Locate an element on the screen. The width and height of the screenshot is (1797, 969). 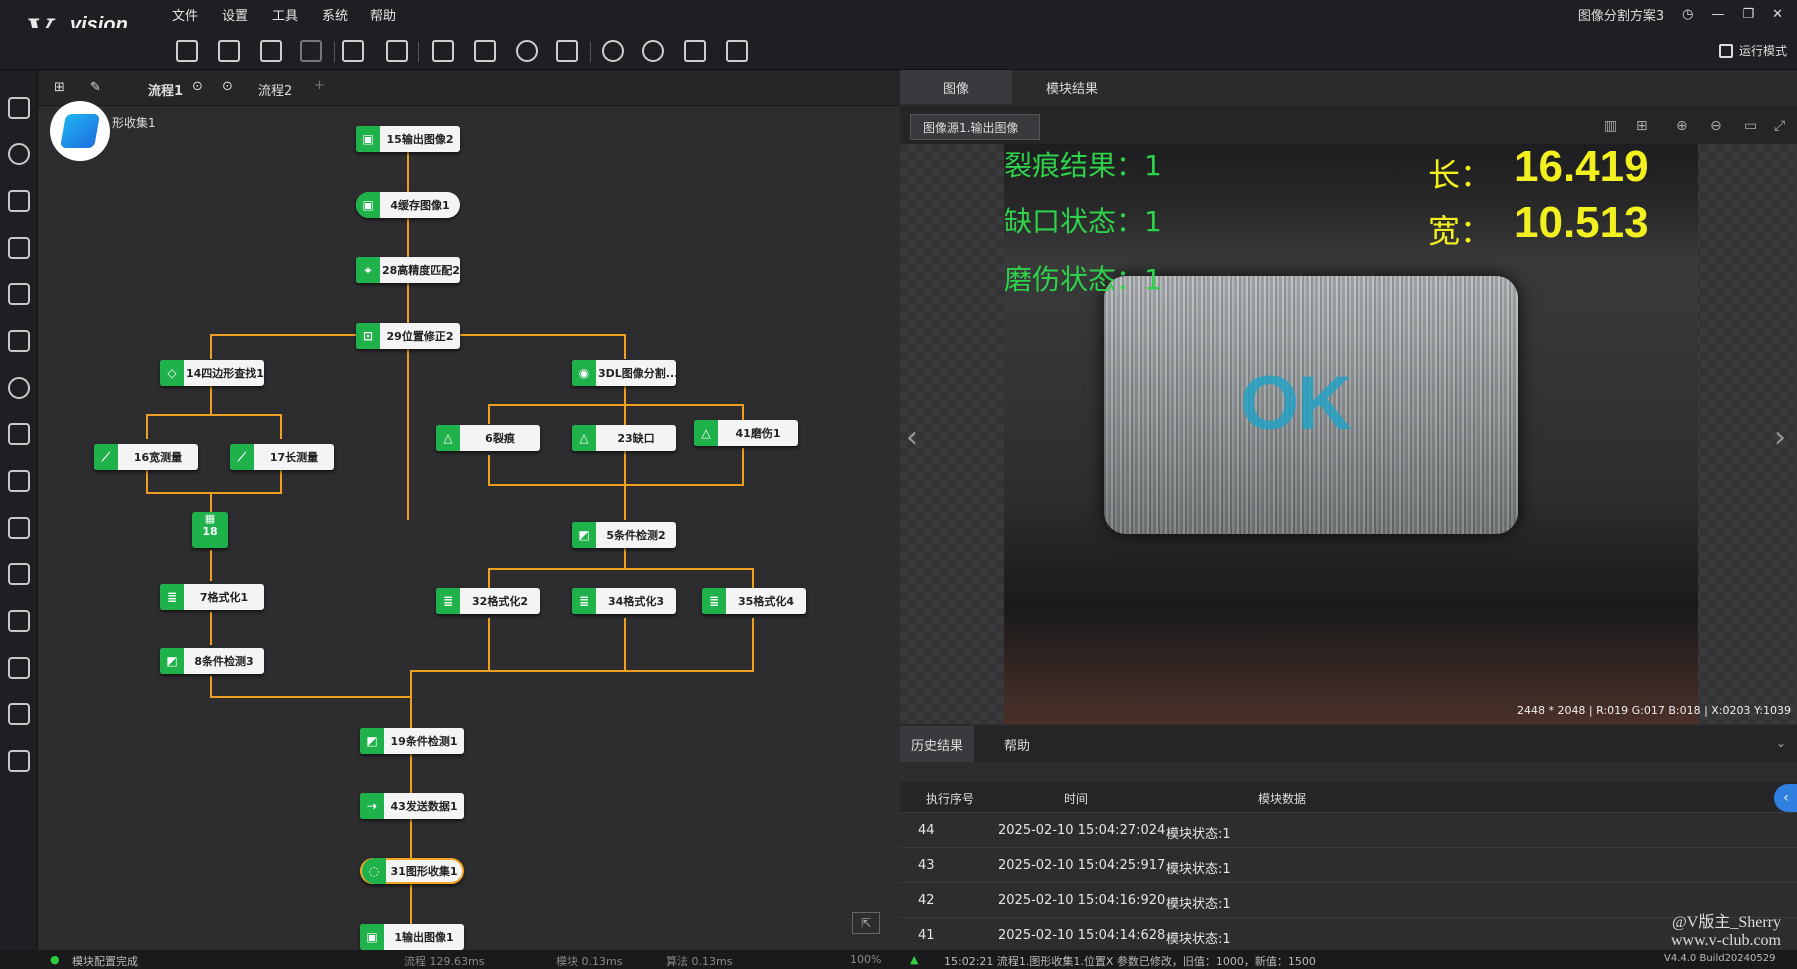
shape-collect-icon: ◌ is located at coordinates (374, 871).